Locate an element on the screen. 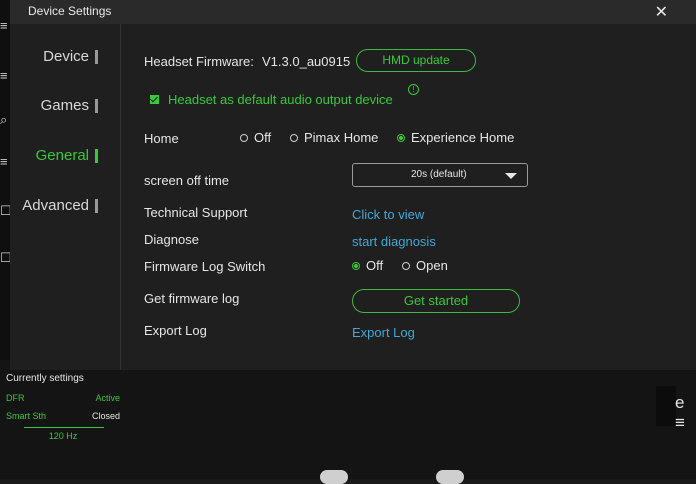 The height and width of the screenshot is (484, 696). screen-off-select: 20s (default) is located at coordinates (440, 175).